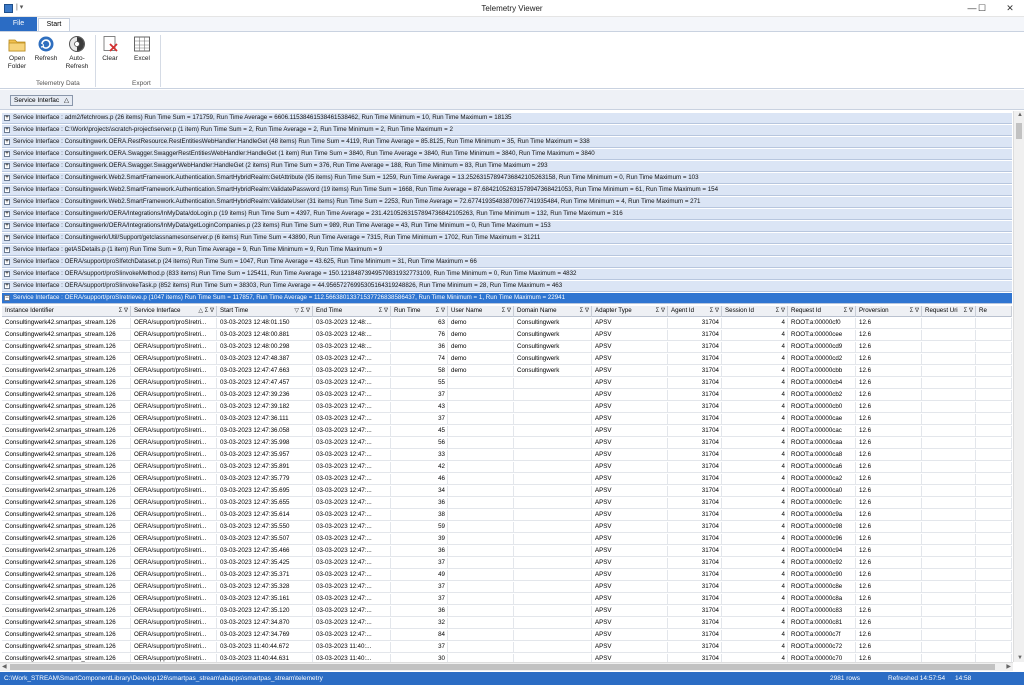 The width and height of the screenshot is (1024, 685). Describe the element at coordinates (982, 8) in the screenshot. I see `maximize-button: ☐` at that location.